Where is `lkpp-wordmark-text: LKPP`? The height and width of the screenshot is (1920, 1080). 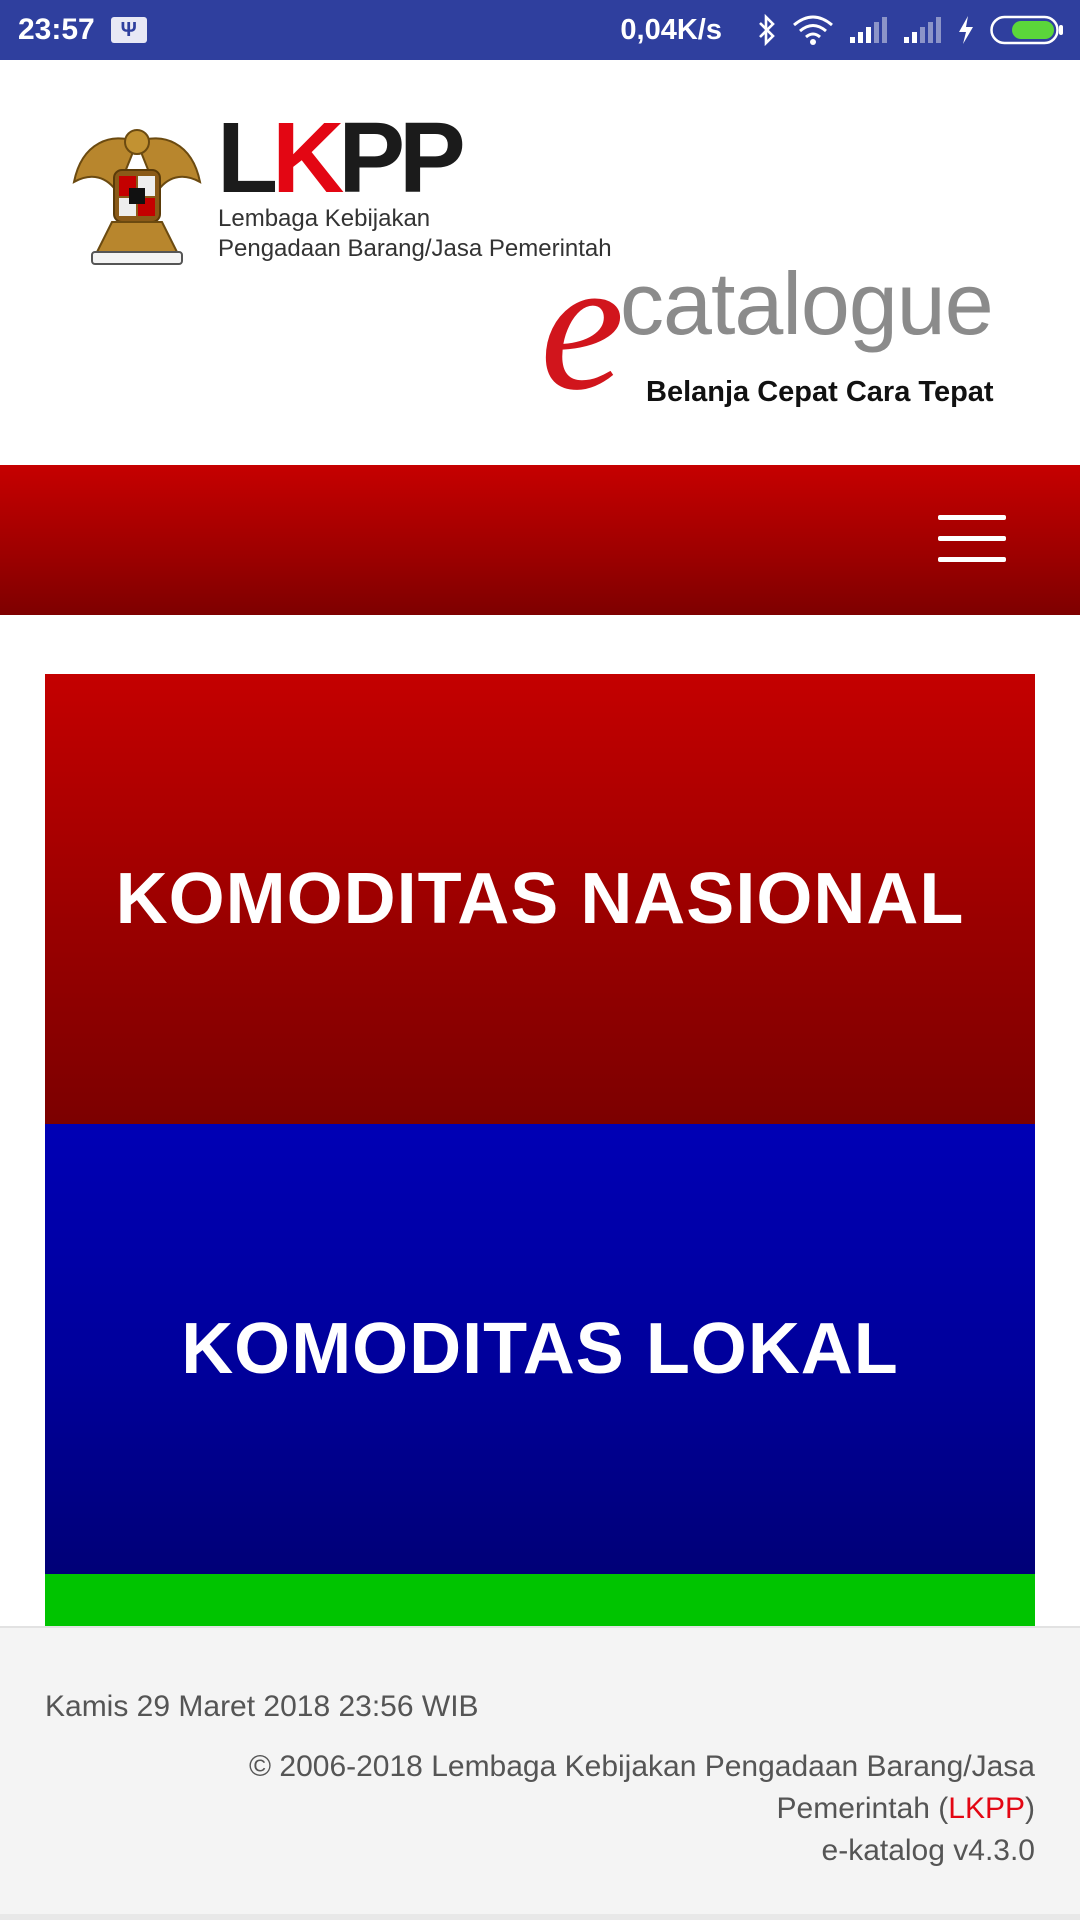
lkpp-wordmark-text: LKPP is located at coordinates (341, 158).